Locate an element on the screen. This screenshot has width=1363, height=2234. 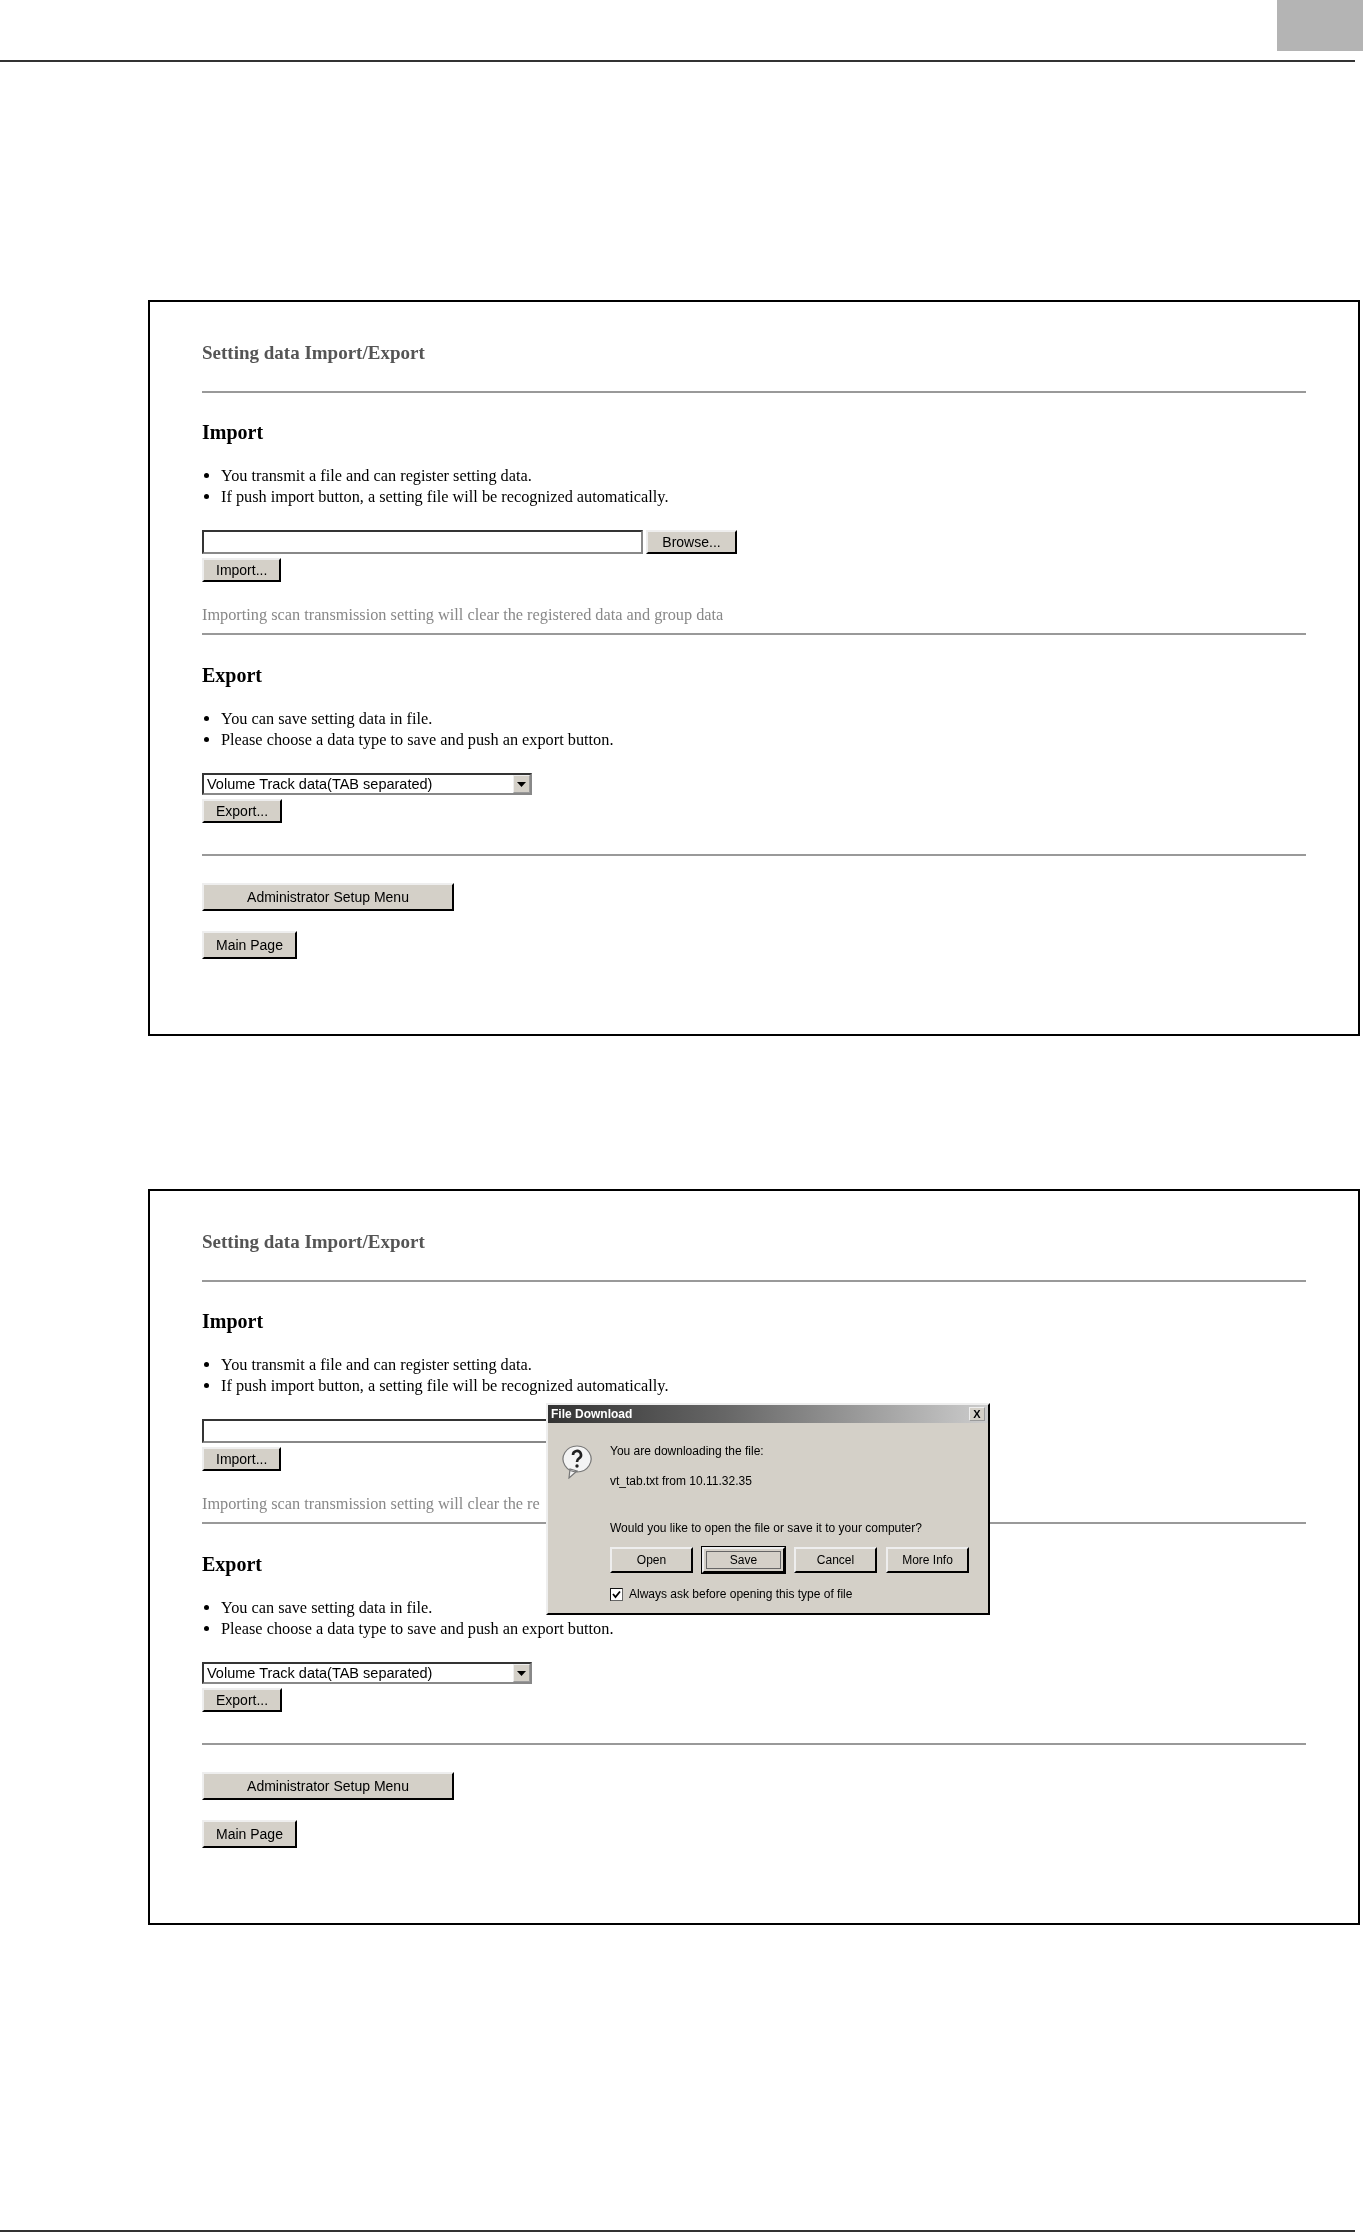
checkbox is located at coordinates (616, 1594).